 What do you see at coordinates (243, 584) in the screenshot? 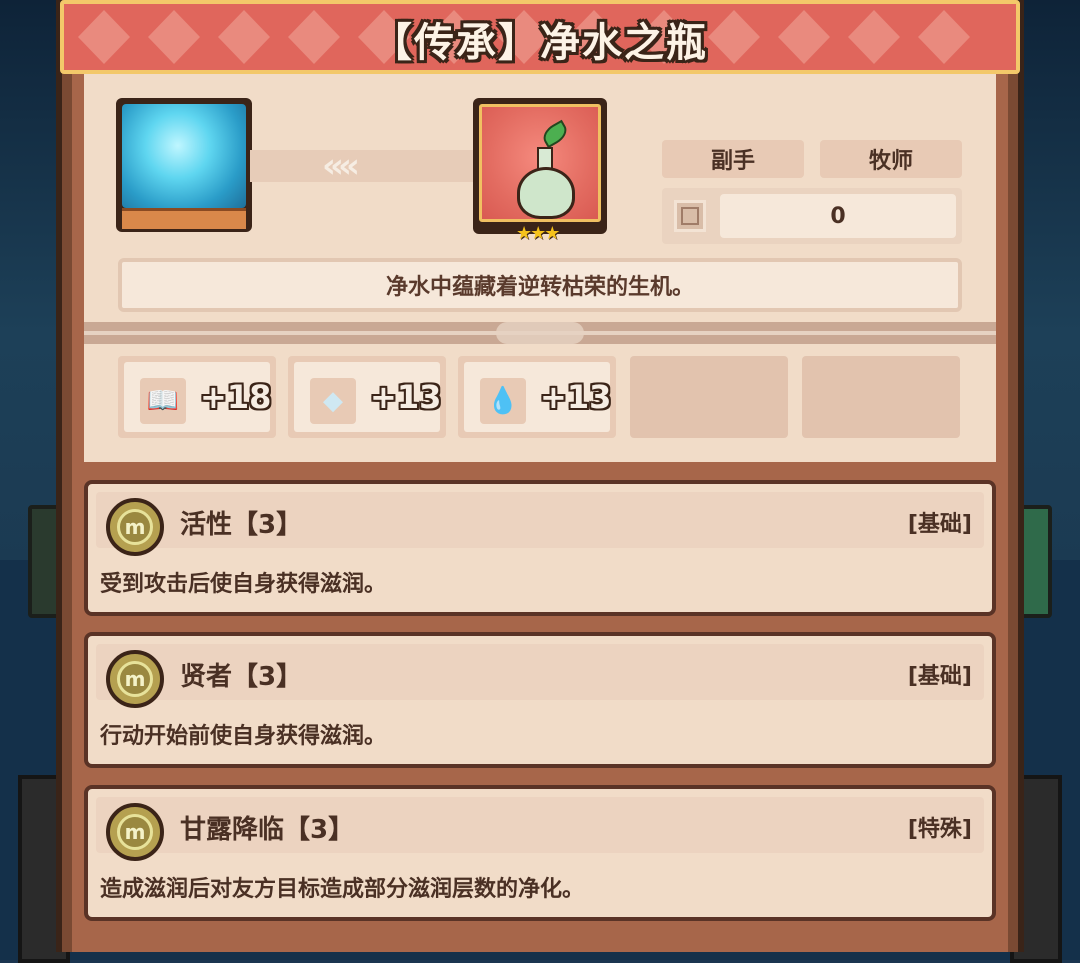
I see `trait-description: 受到攻击后使自身获得滋润。` at bounding box center [243, 584].